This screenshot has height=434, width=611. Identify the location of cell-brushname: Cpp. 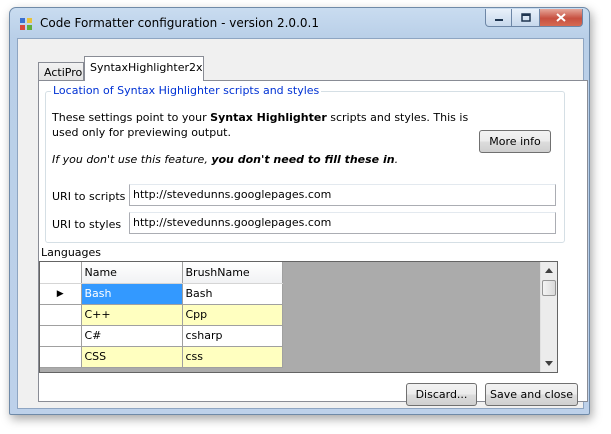
(232, 315).